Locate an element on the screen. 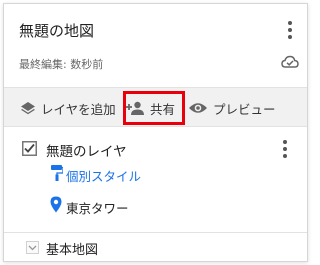 Image resolution: width=320 pixels, height=265 pixels. paint-roller-icon is located at coordinates (57, 175).